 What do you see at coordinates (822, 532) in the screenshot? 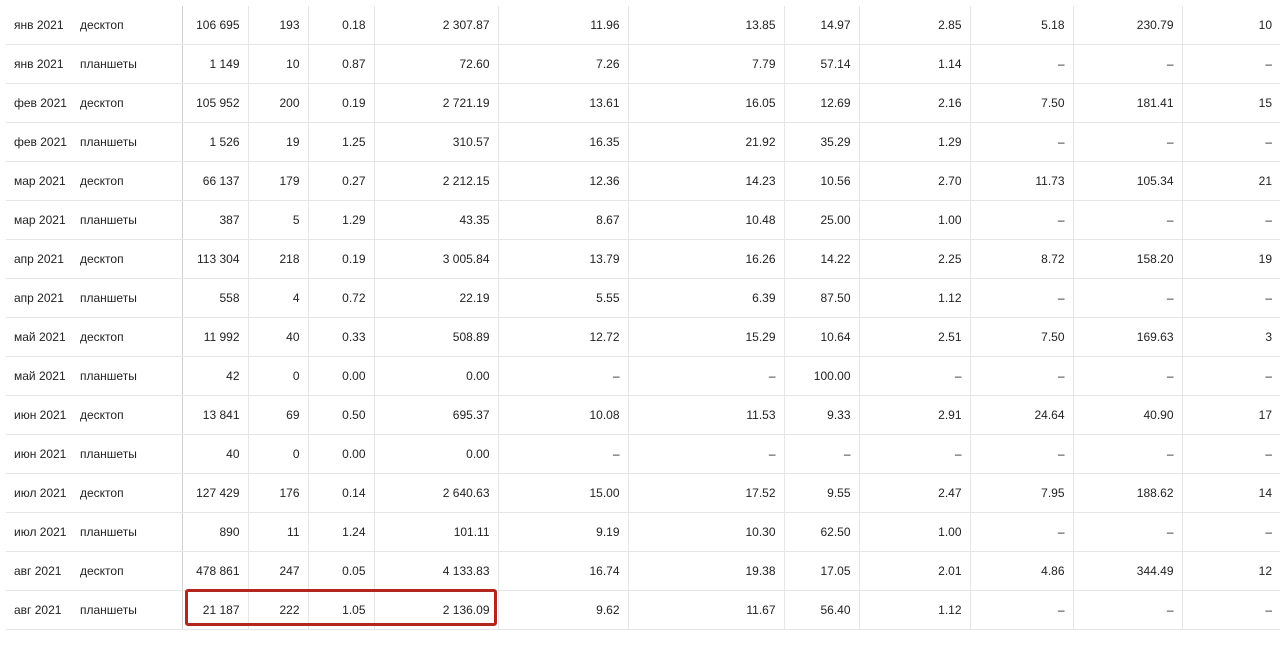
I see `metric-cell-7: 62.50` at bounding box center [822, 532].